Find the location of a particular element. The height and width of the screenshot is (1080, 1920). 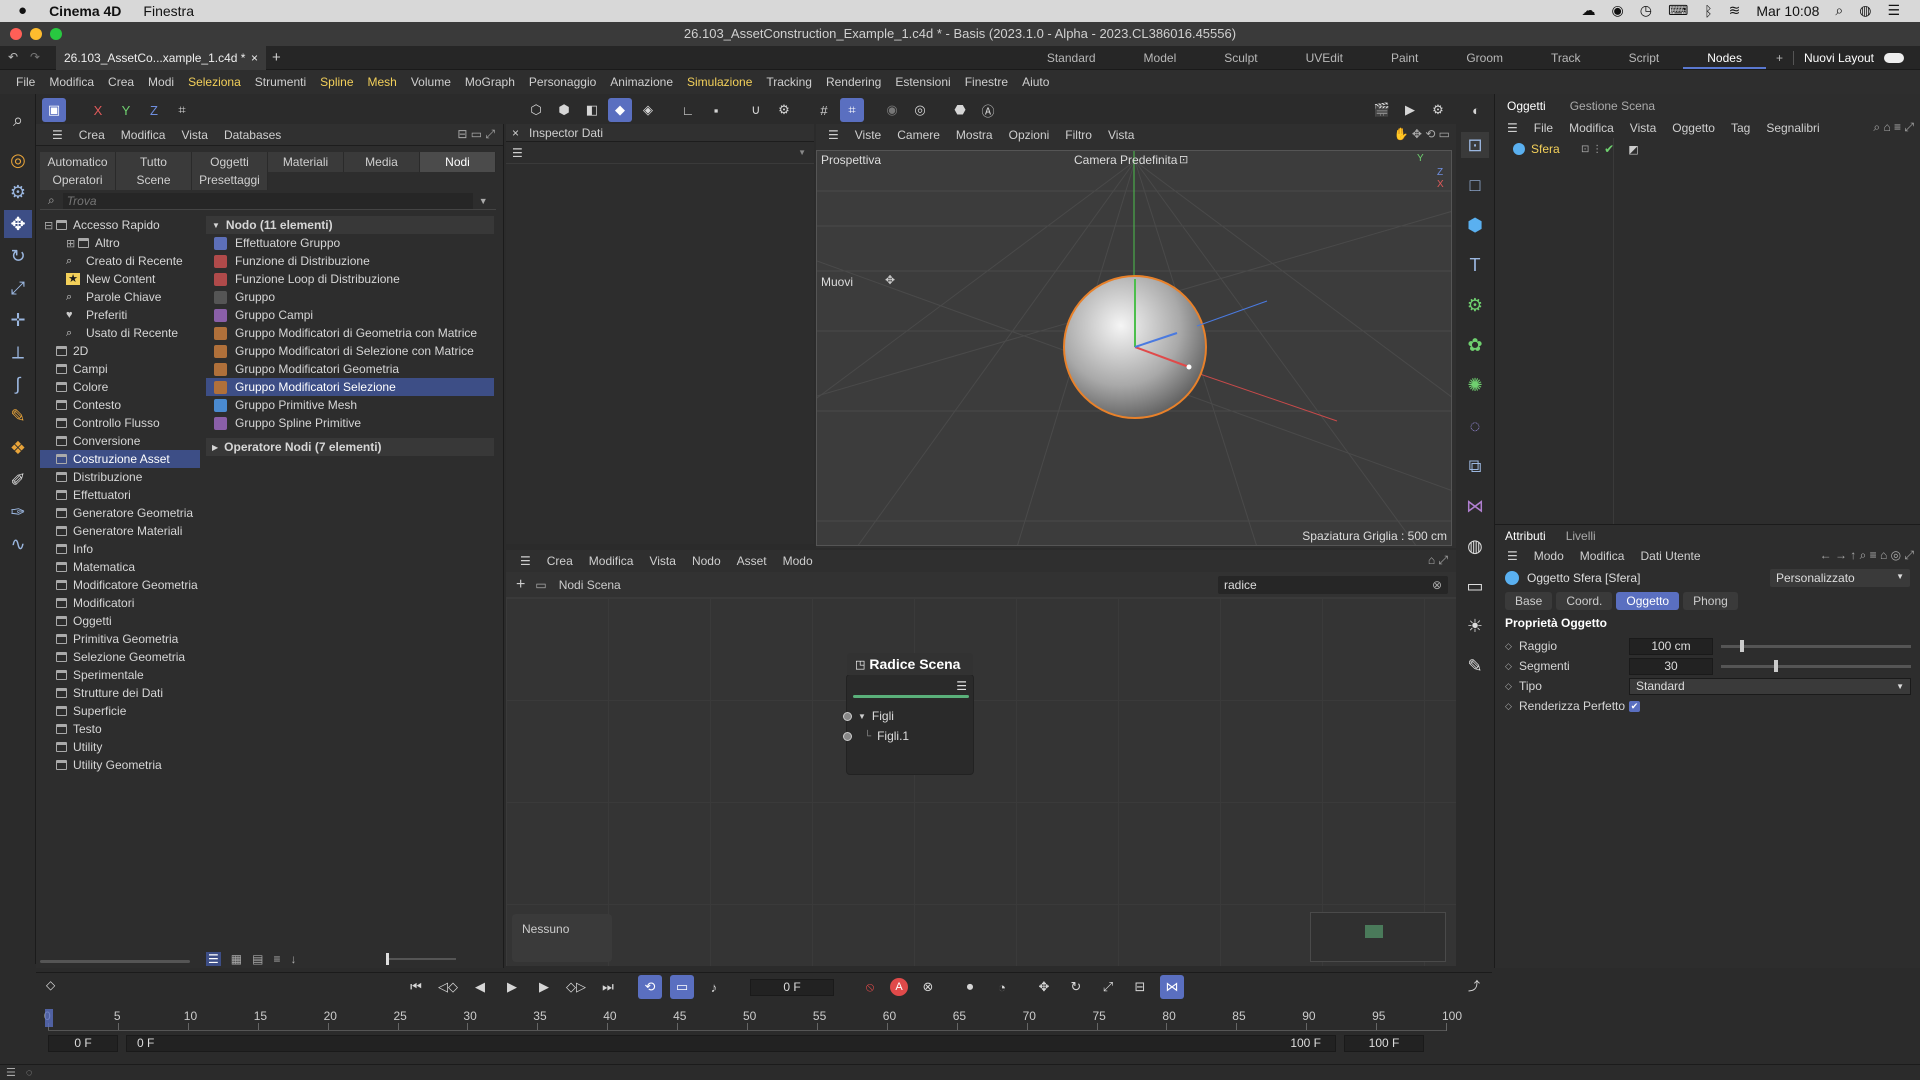

raggio-field: 100 cm is located at coordinates (1671, 646).